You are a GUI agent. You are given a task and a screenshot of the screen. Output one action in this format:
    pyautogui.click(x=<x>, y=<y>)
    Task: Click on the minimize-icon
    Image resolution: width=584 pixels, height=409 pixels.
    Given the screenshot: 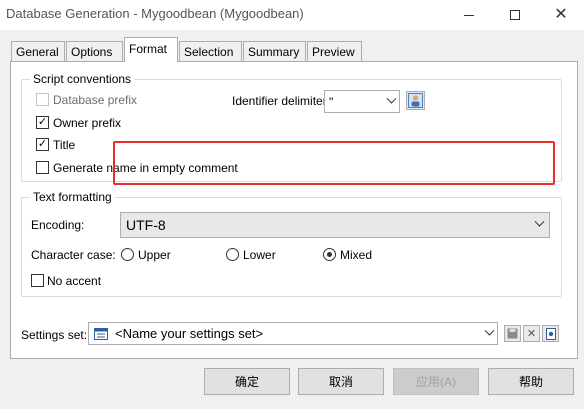 What is the action you would take?
    pyautogui.click(x=469, y=15)
    